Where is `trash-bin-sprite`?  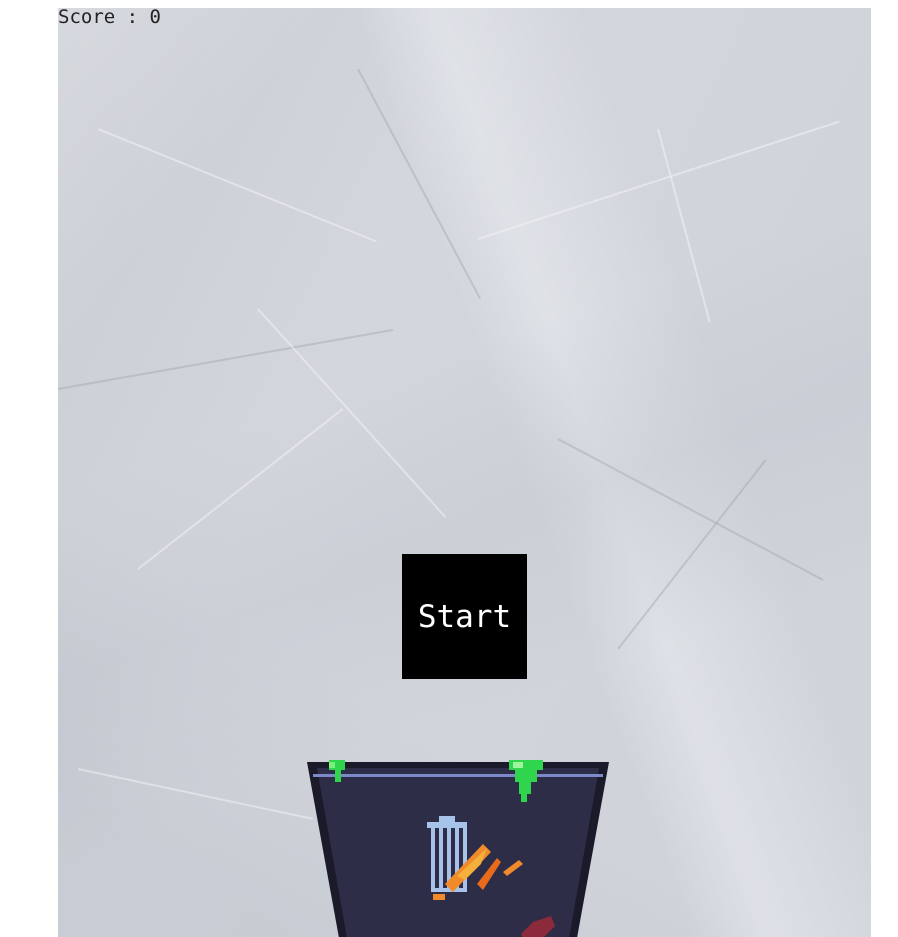
trash-bin-sprite is located at coordinates (458, 848).